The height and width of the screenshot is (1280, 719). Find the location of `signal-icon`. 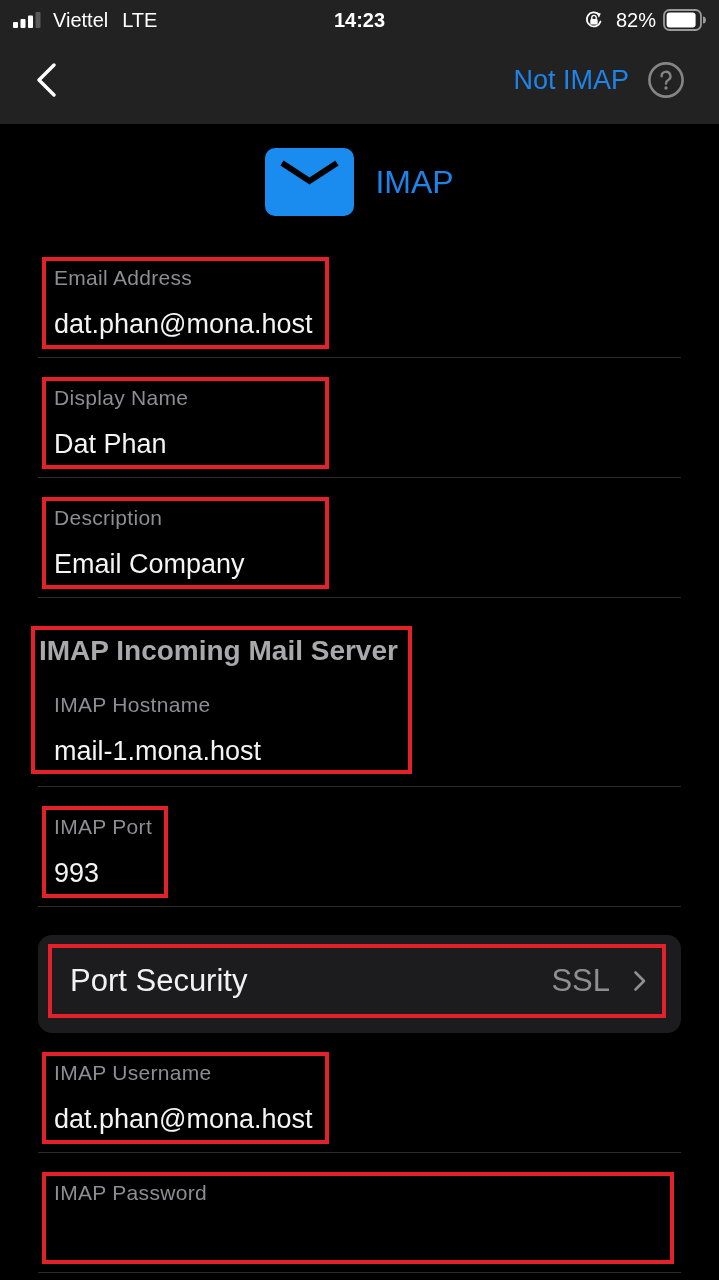

signal-icon is located at coordinates (27, 20).